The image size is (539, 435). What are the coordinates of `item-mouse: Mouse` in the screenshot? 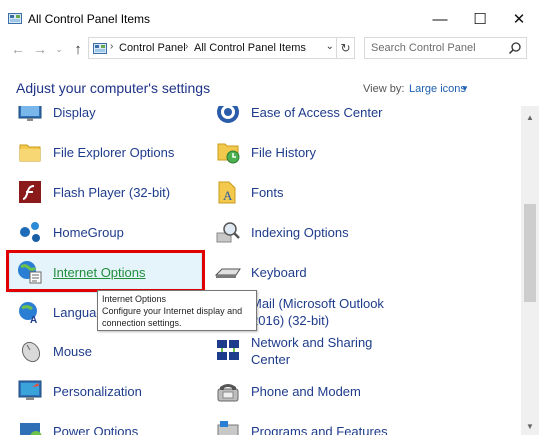 It's located at (54, 351).